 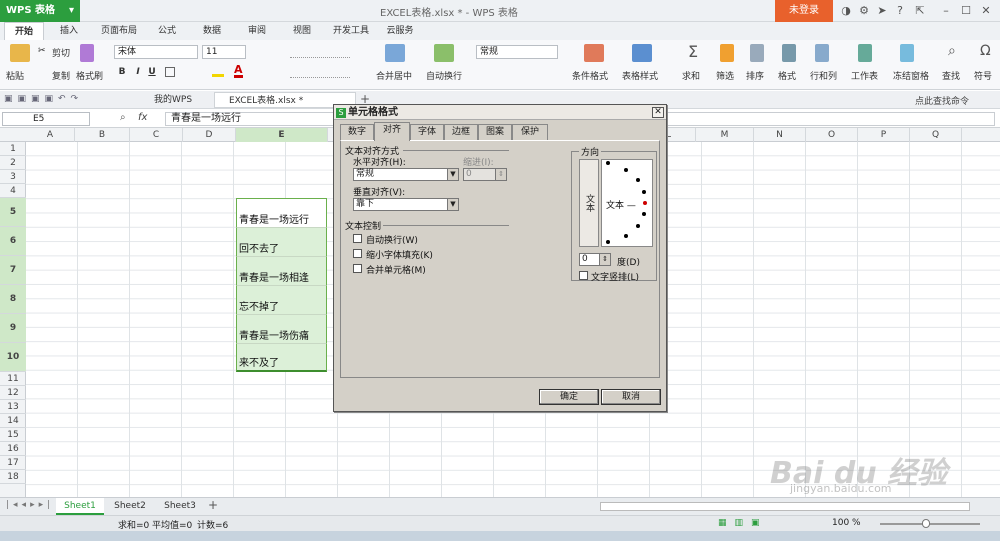 What do you see at coordinates (951, 75) in the screenshot?
I see `find-button: 查找` at bounding box center [951, 75].